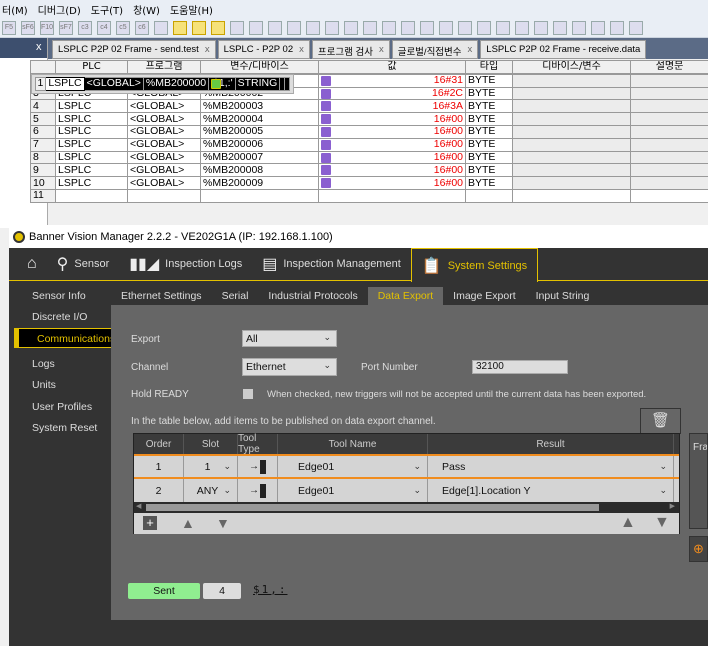 This screenshot has width=708, height=646. I want to click on device-cell: %MB200008, so click(259, 170).